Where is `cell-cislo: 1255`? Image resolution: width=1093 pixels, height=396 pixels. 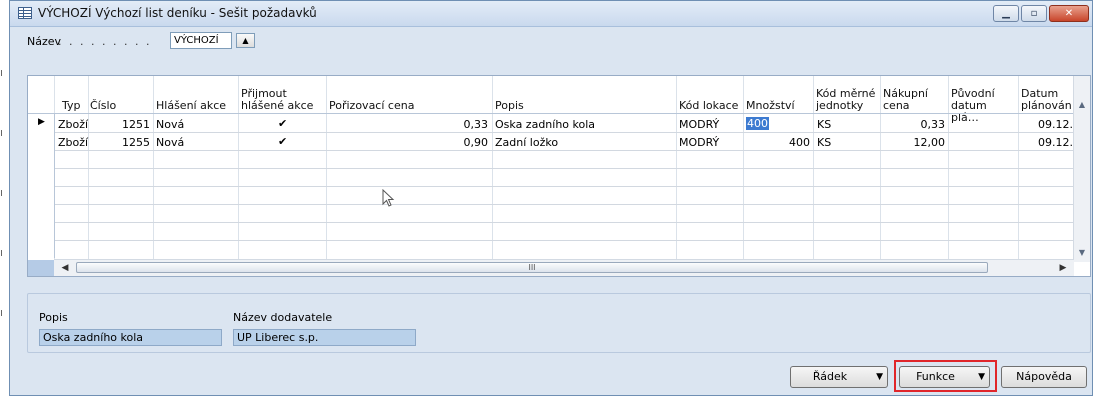 cell-cislo: 1255 is located at coordinates (120, 142).